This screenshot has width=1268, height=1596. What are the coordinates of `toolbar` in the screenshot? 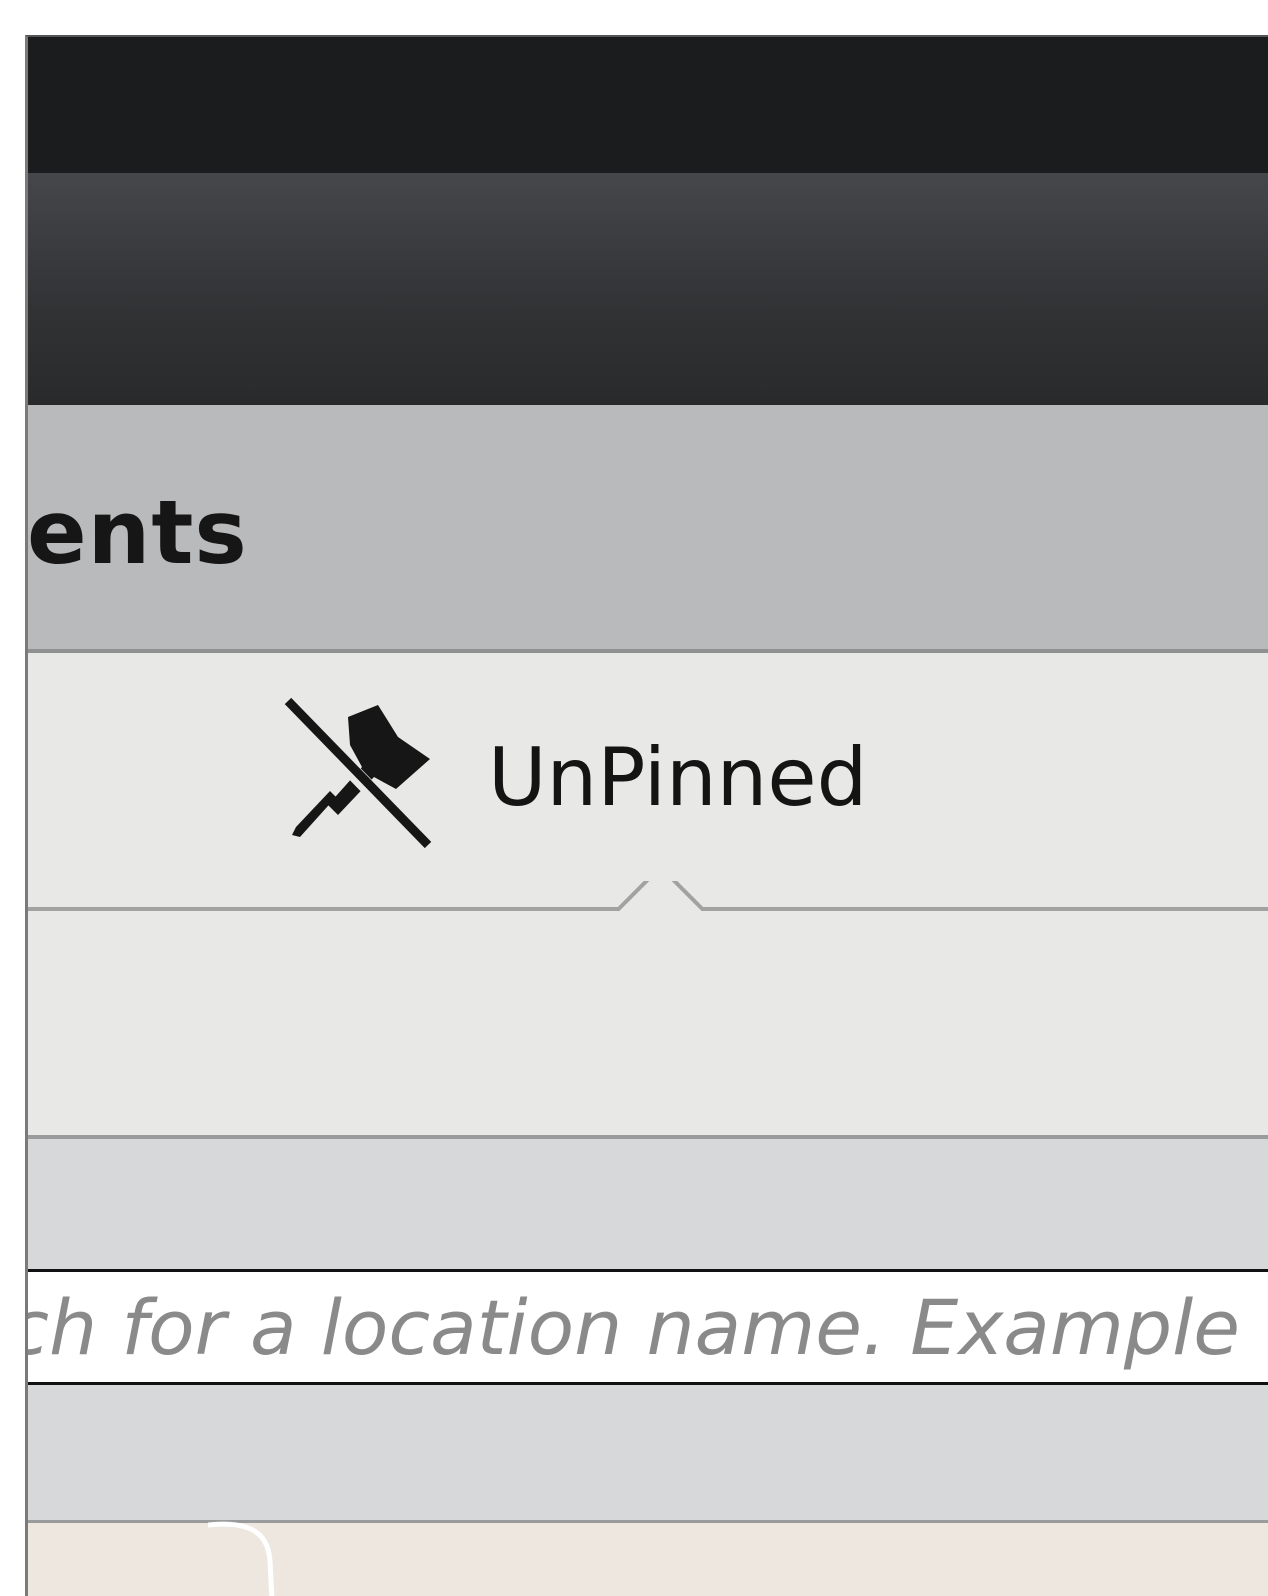 It's located at (648, 289).